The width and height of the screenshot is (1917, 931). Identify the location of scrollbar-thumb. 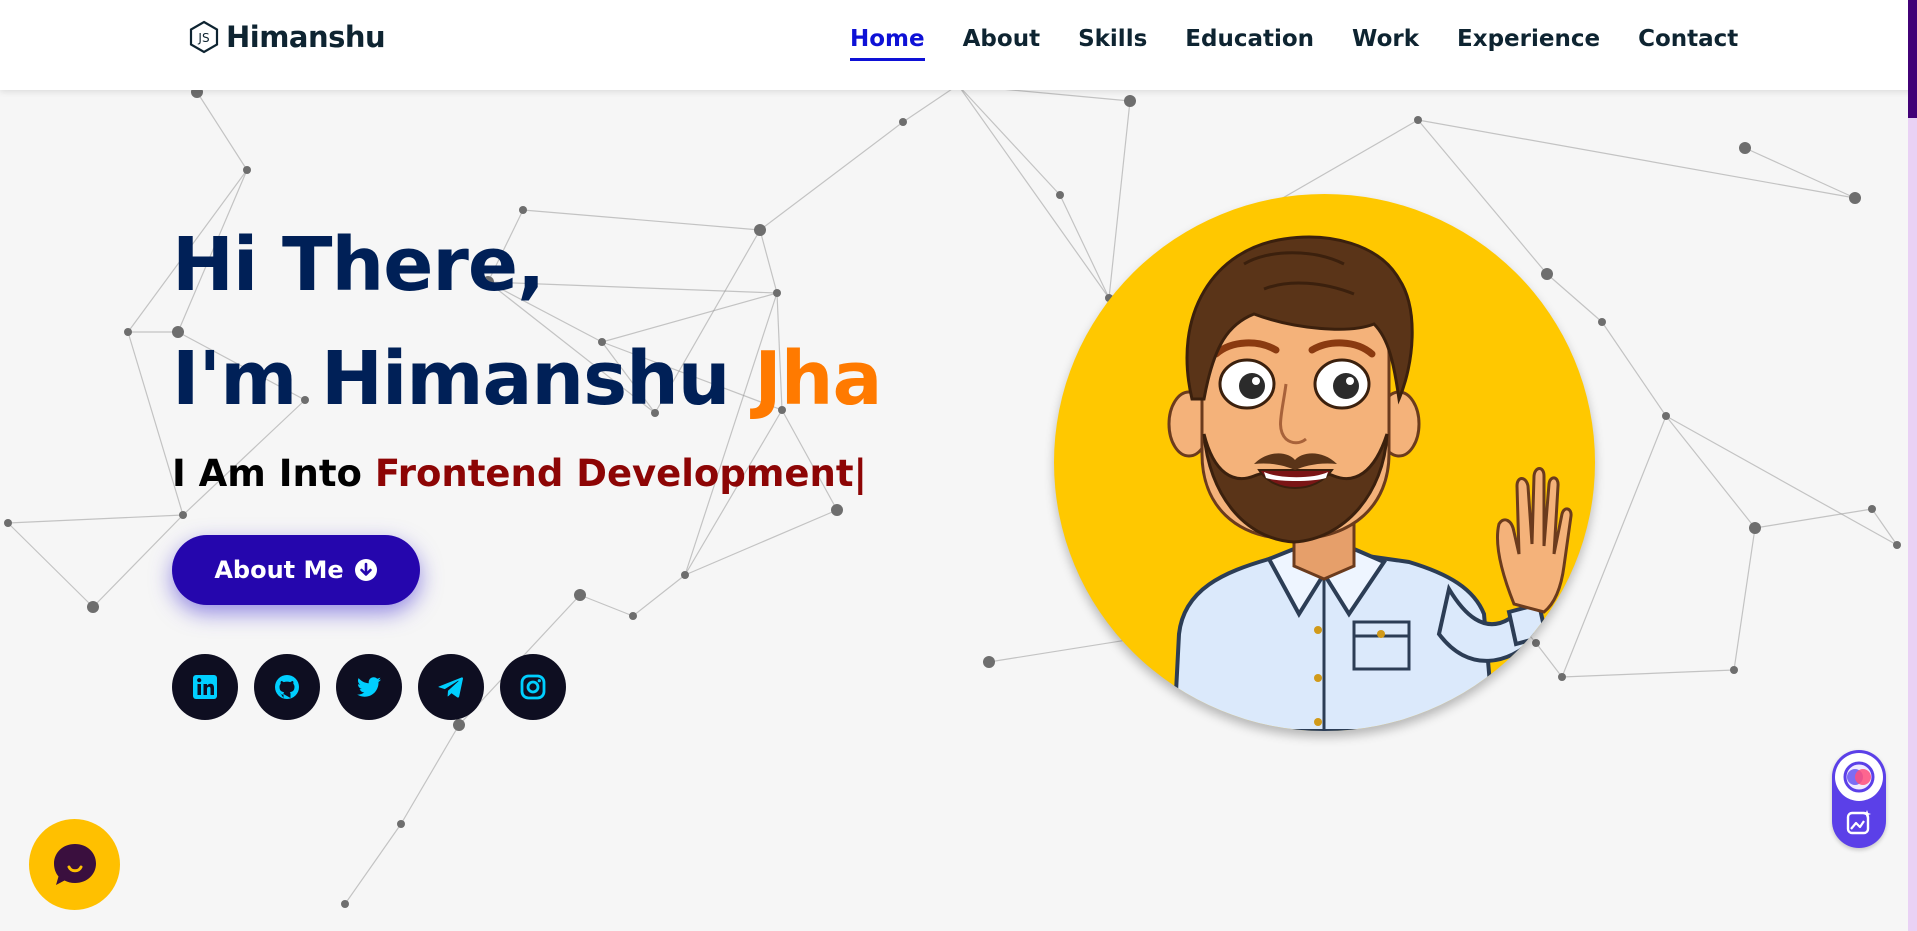
(1912, 59).